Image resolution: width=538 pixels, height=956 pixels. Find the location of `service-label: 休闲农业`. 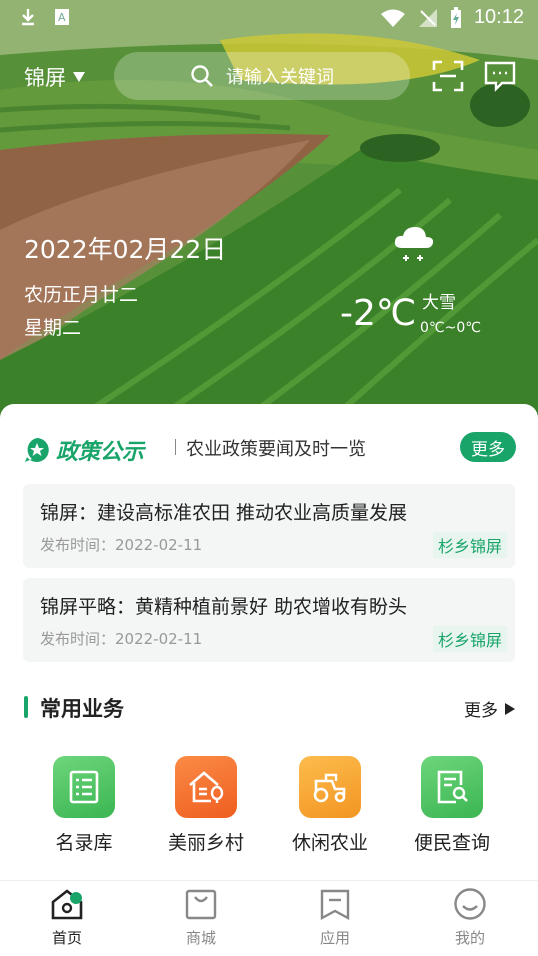

service-label: 休闲农业 is located at coordinates (329, 843).